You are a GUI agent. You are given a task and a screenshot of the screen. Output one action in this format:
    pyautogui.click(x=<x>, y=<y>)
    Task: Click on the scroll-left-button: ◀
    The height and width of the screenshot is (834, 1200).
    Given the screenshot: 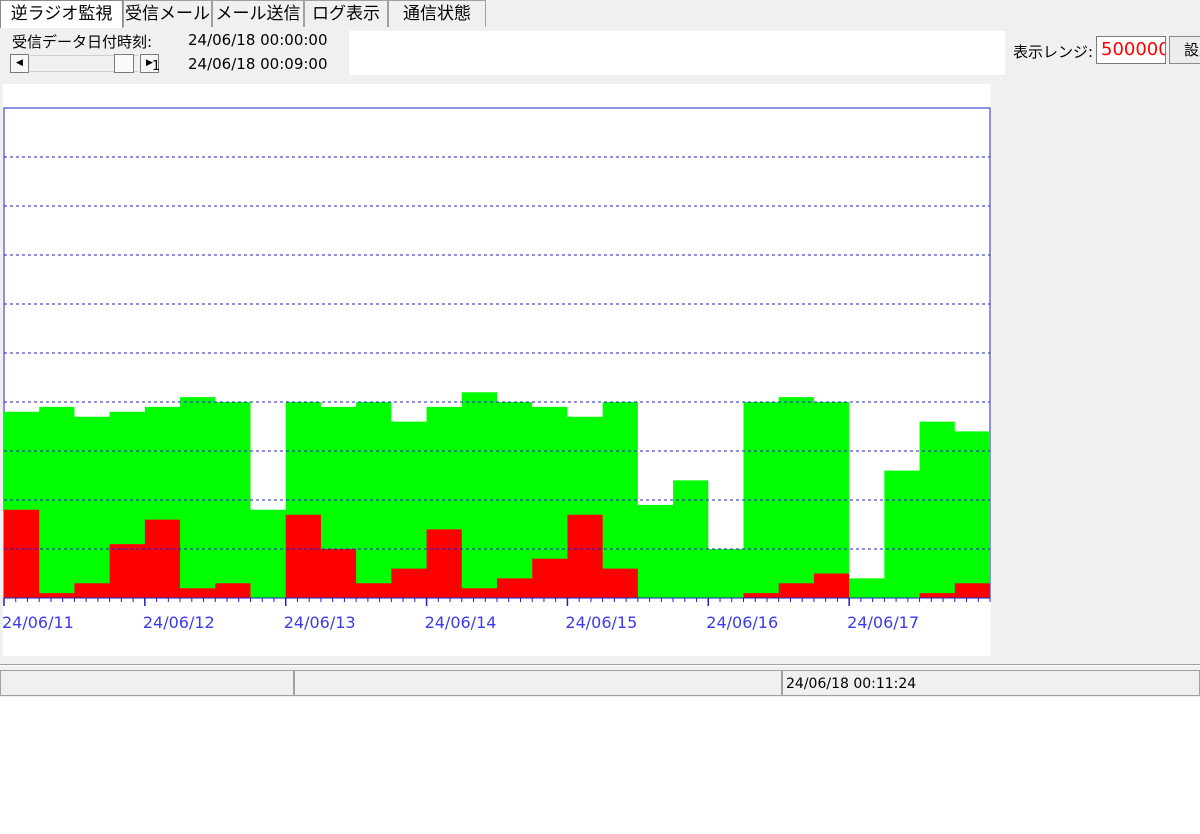 What is the action you would take?
    pyautogui.click(x=19, y=63)
    